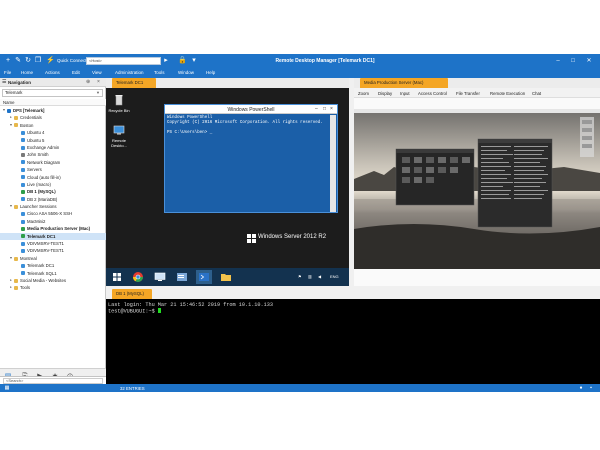 This screenshot has width=600, height=450. What do you see at coordinates (331, 109) in the screenshot?
I see `ps-close-icon: ×` at bounding box center [331, 109].